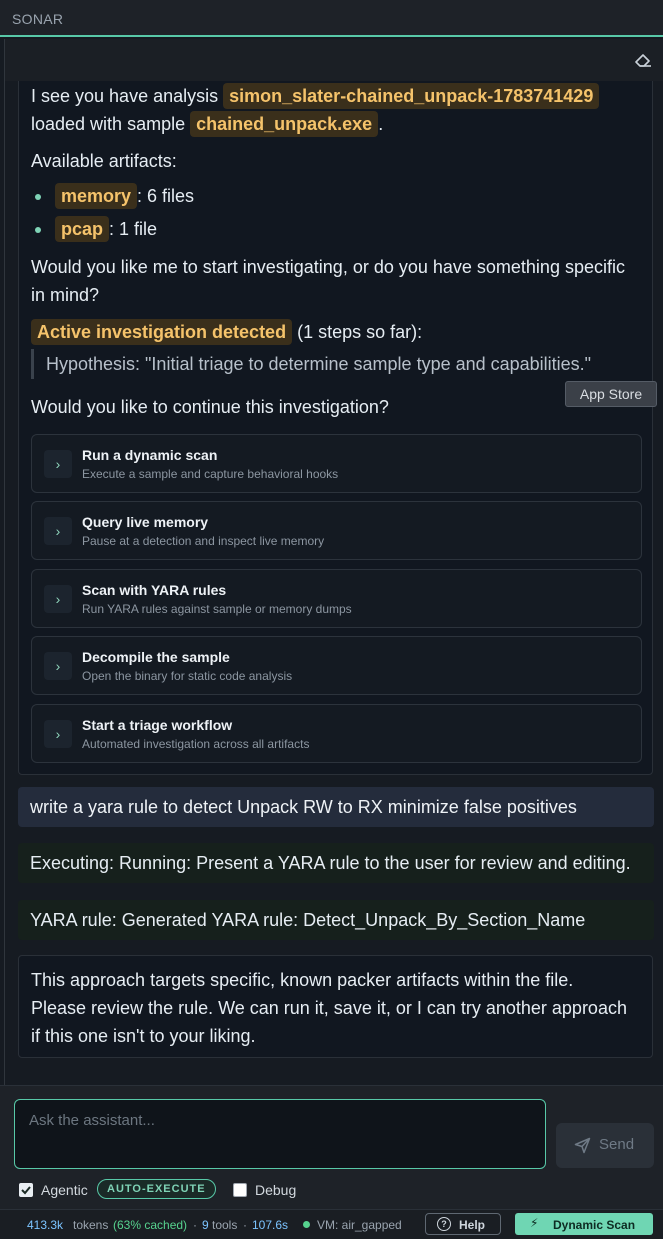 This screenshot has width=663, height=1239. What do you see at coordinates (444, 1224) in the screenshot?
I see `help-icon: ?` at bounding box center [444, 1224].